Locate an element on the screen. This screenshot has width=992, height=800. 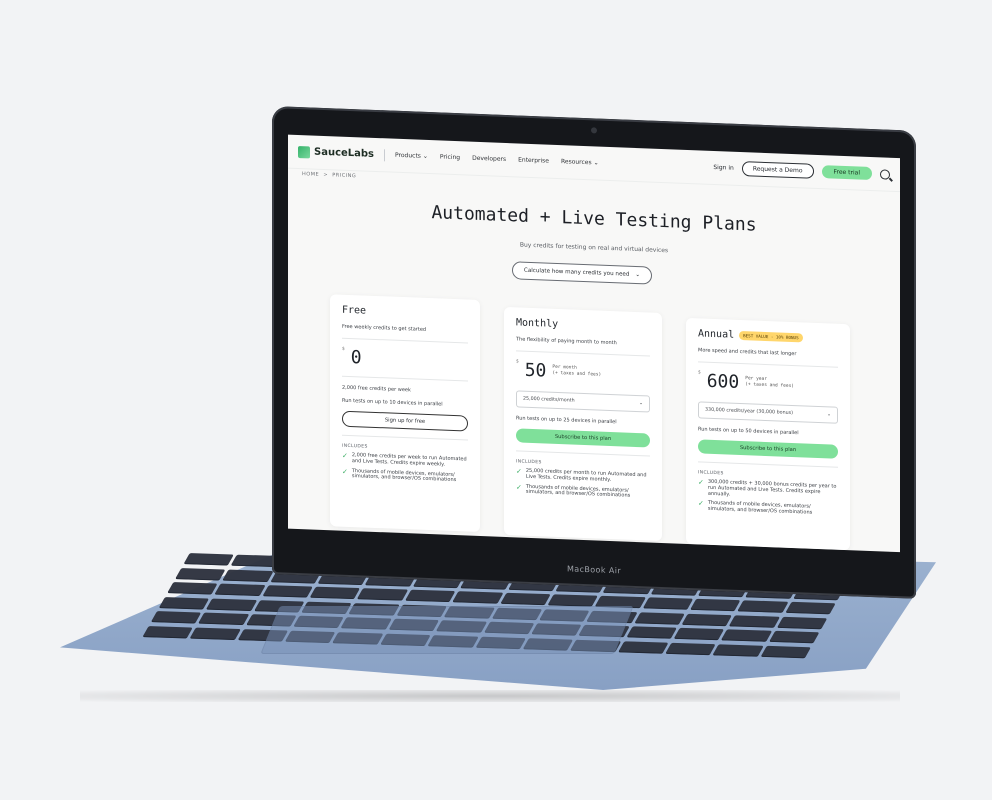
nav-enterprise: Enterprise is located at coordinates (533, 160).